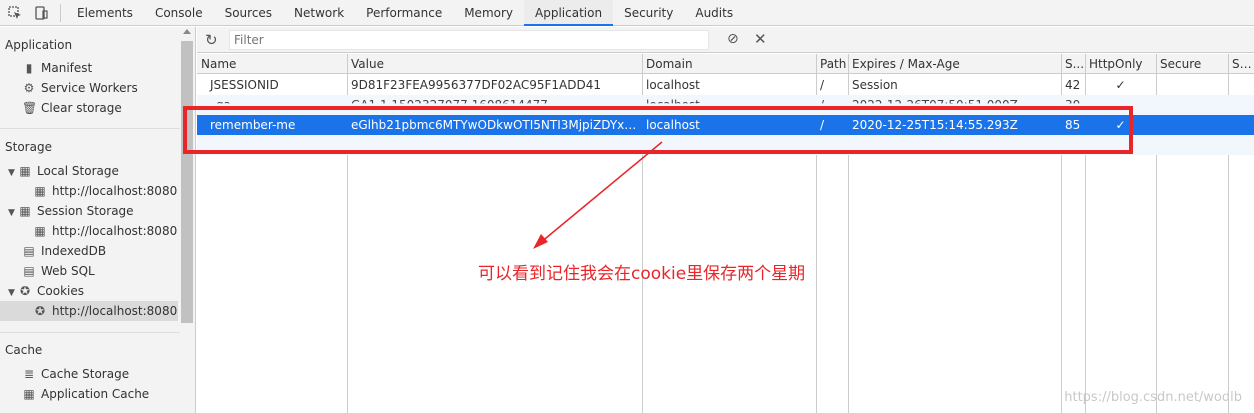 The image size is (1254, 413). Describe the element at coordinates (658, 130) in the screenshot. I see `highlight-box` at that location.